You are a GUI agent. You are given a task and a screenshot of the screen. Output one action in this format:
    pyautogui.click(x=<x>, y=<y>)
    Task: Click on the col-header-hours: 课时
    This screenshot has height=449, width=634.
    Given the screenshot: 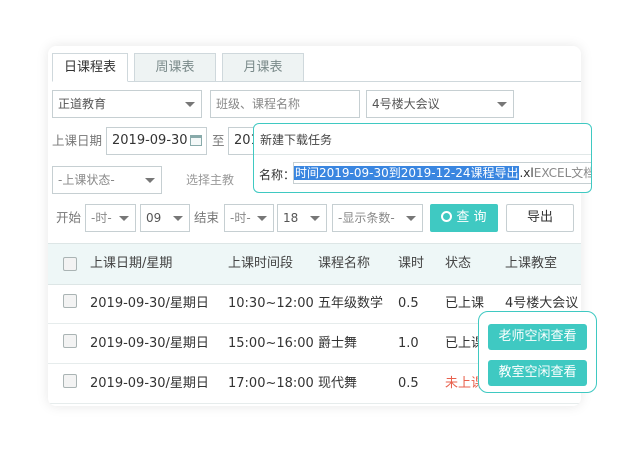 What is the action you would take?
    pyautogui.click(x=411, y=263)
    